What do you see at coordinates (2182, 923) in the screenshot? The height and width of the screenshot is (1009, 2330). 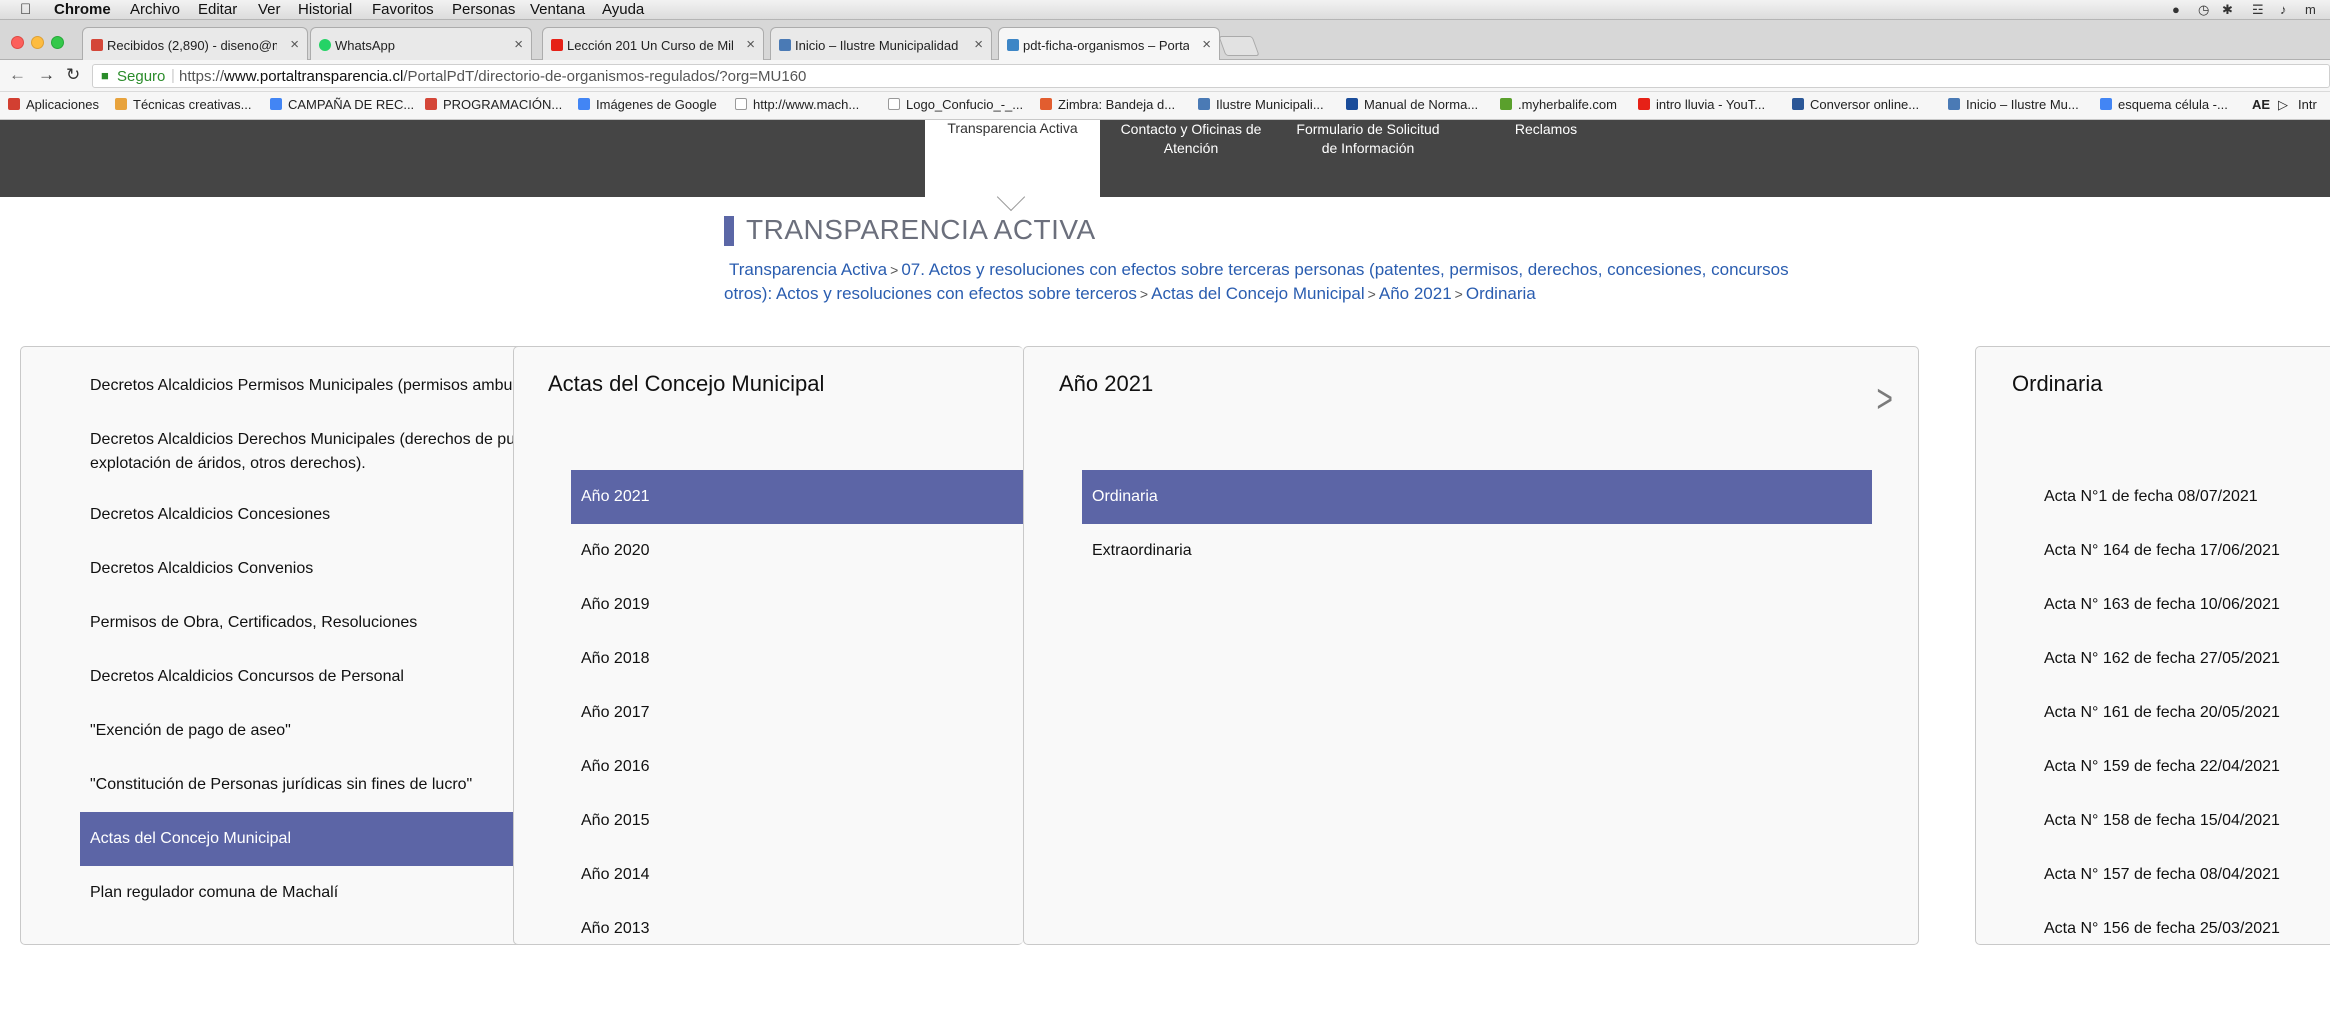 I see `list-item: Acta N° 156 de fecha 25/03/2021` at bounding box center [2182, 923].